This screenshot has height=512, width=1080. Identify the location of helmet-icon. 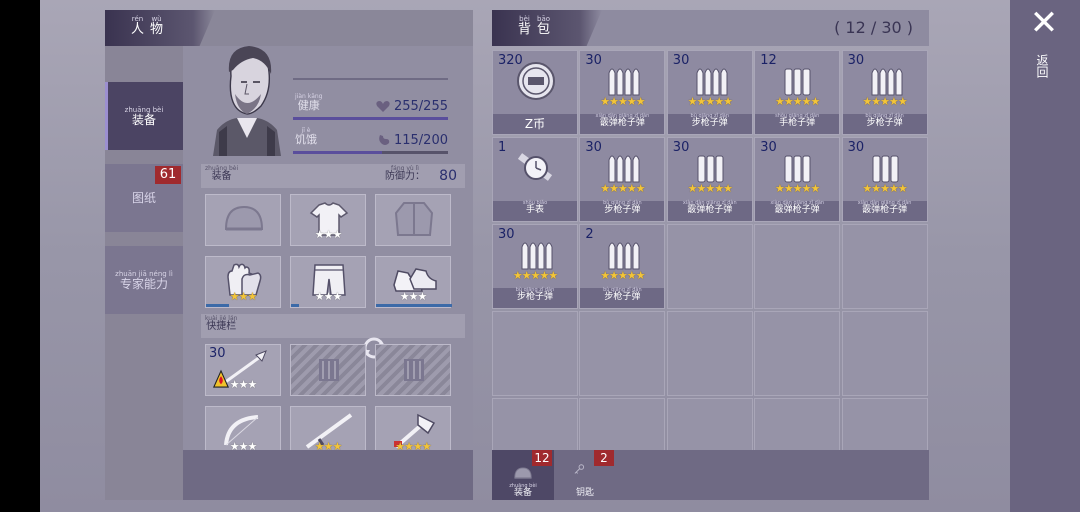
(523, 473).